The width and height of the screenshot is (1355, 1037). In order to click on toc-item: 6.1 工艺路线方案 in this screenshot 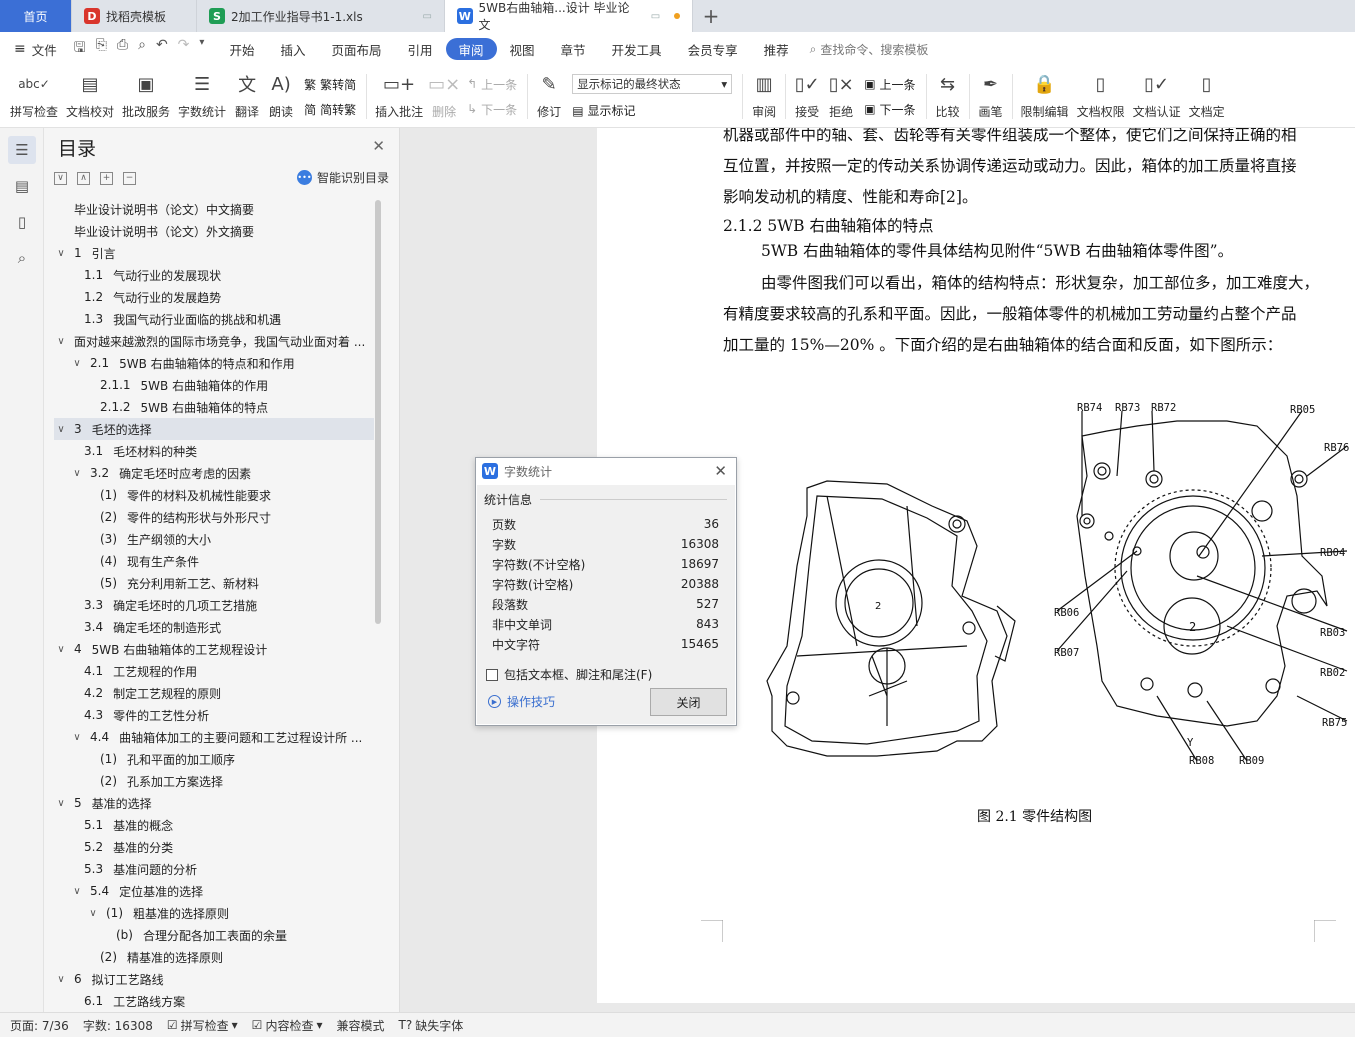, I will do `click(214, 1001)`.